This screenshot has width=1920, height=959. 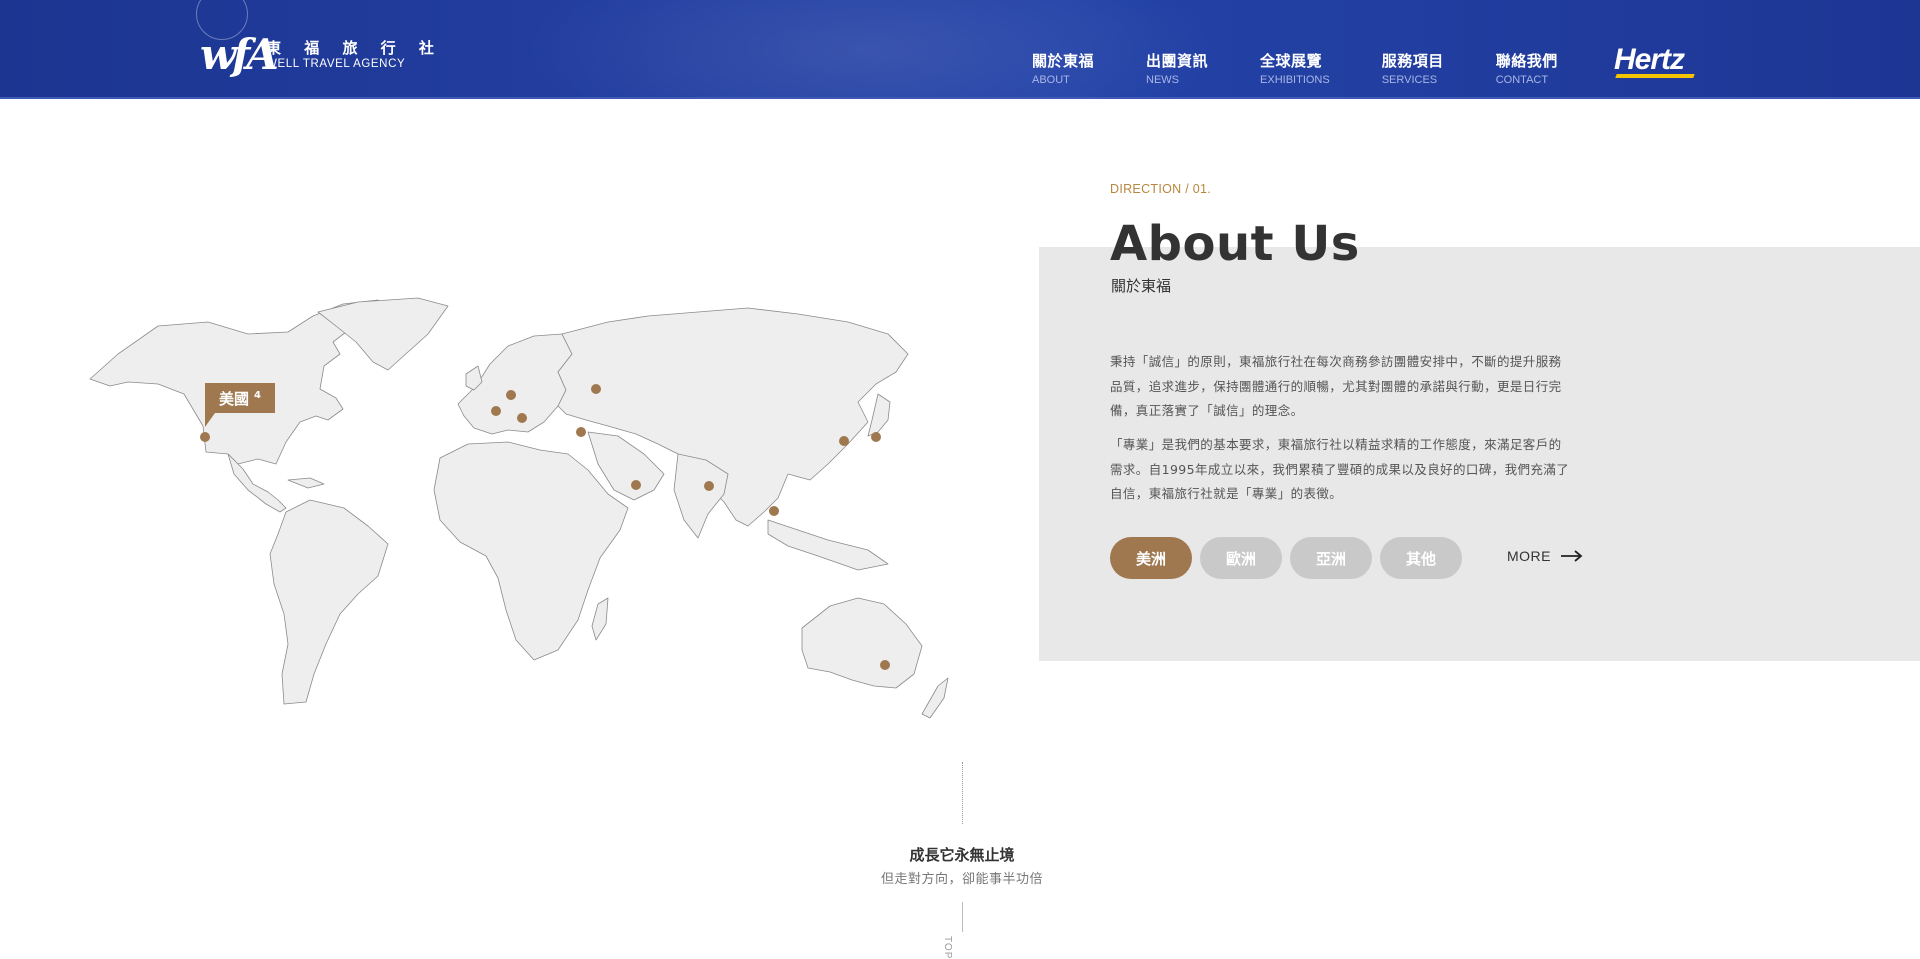 What do you see at coordinates (1649, 60) in the screenshot?
I see `hertz-logo-link: Hertz` at bounding box center [1649, 60].